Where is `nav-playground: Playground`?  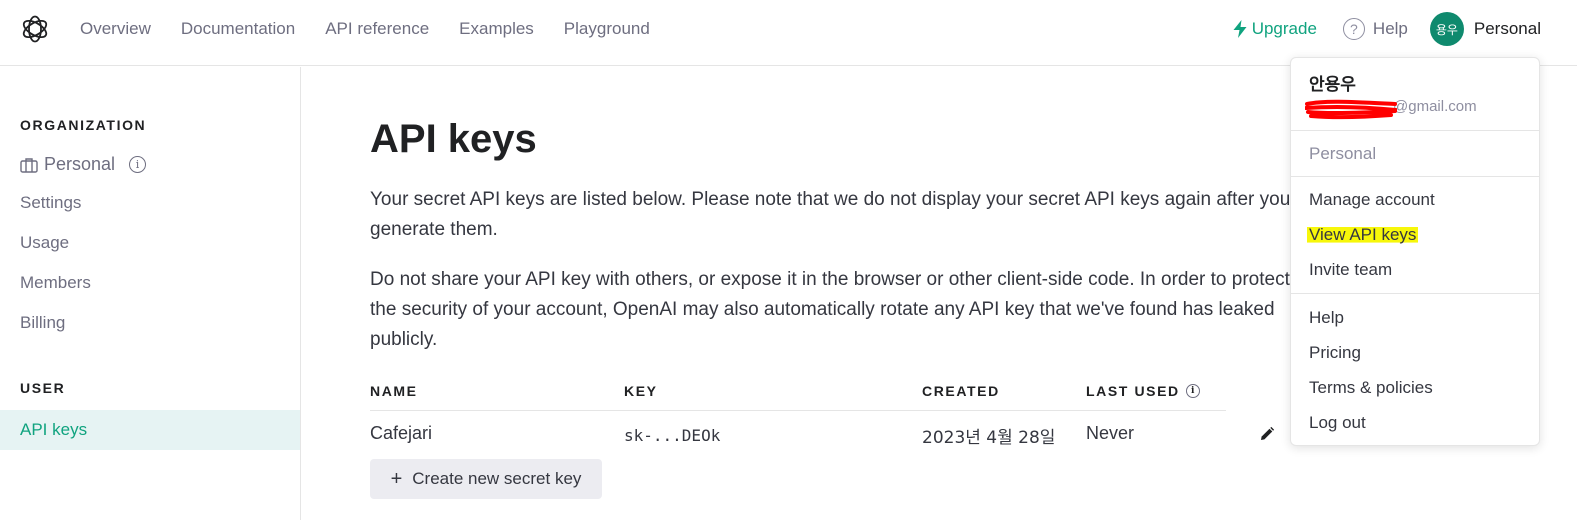 nav-playground: Playground is located at coordinates (607, 29).